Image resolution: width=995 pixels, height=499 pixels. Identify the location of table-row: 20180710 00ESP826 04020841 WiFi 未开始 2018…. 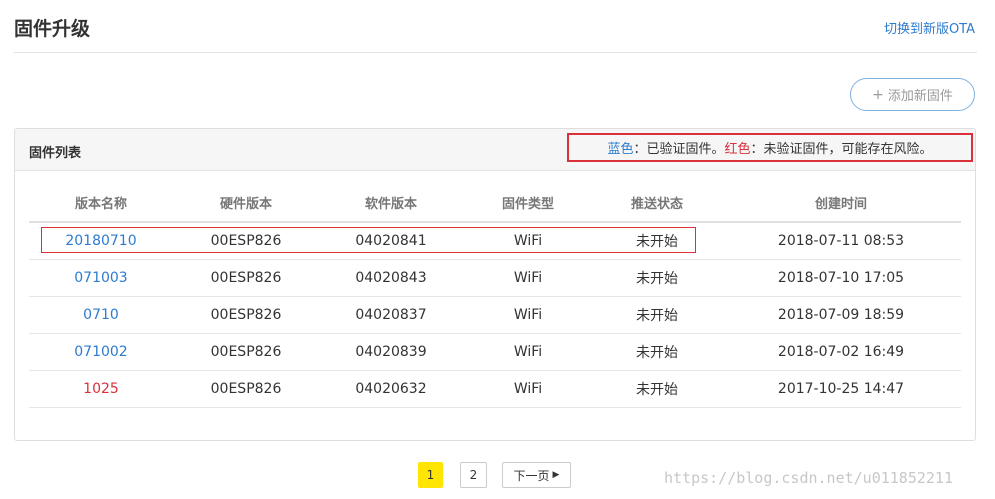
(495, 241).